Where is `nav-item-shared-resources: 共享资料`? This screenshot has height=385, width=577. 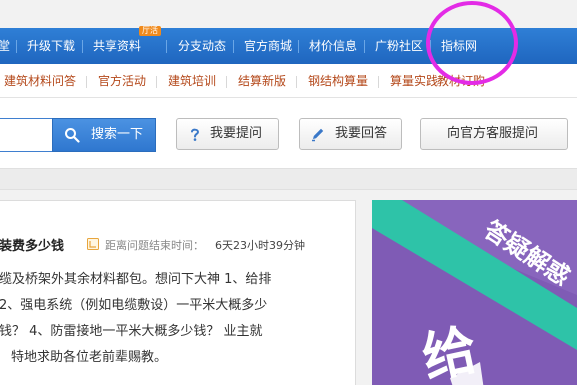 nav-item-shared-resources: 共享资料 is located at coordinates (117, 46).